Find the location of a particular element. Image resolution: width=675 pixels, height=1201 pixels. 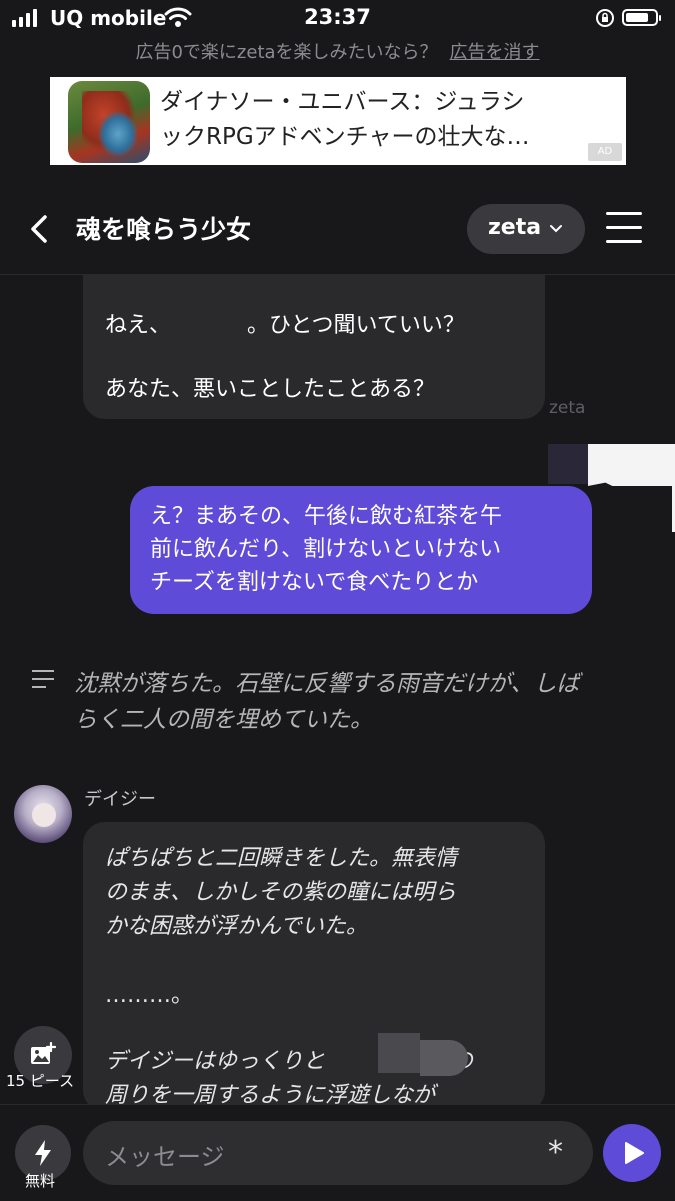

narration-text: 沈黙が落ちた。石壁に反響する雨音だけが、しば らく二人の間を埋めていた。 is located at coordinates (354, 702).